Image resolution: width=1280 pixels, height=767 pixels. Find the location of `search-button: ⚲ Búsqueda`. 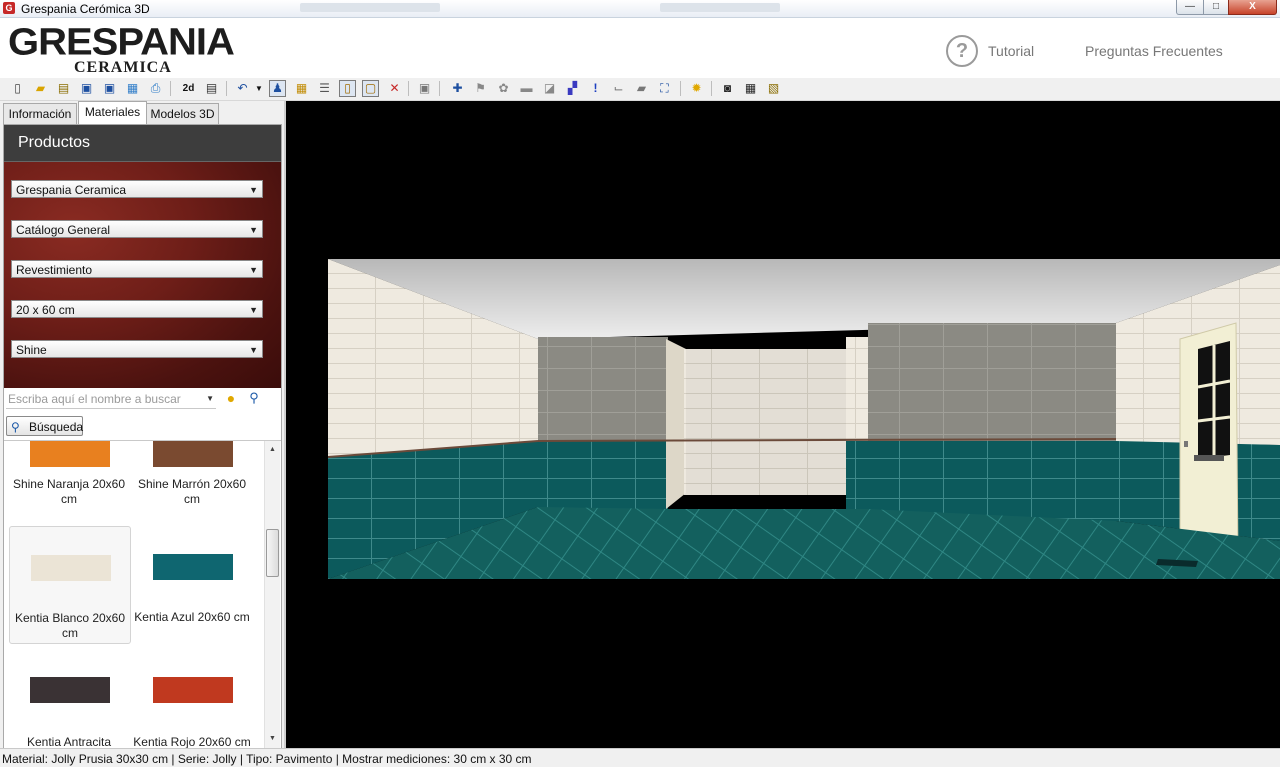

search-button: ⚲ Búsqueda is located at coordinates (44, 426).